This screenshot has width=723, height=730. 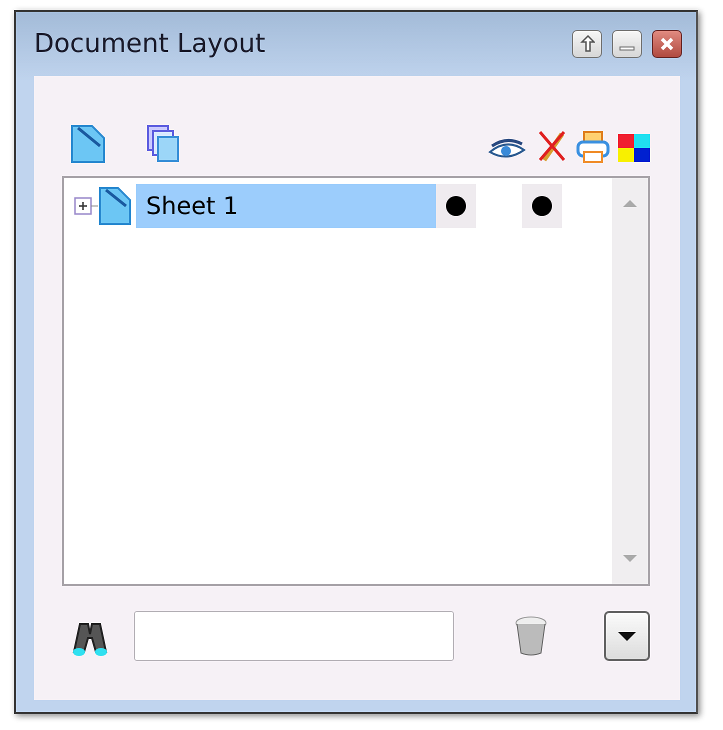 I want to click on search-field, so click(x=294, y=636).